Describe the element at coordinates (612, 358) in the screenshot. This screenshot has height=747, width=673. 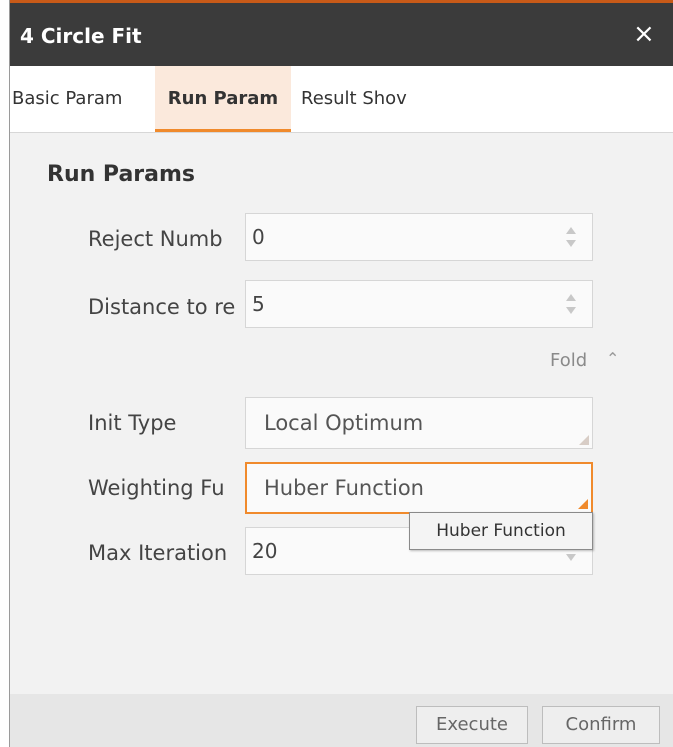
I see `chevron-up-icon: ⌃` at that location.